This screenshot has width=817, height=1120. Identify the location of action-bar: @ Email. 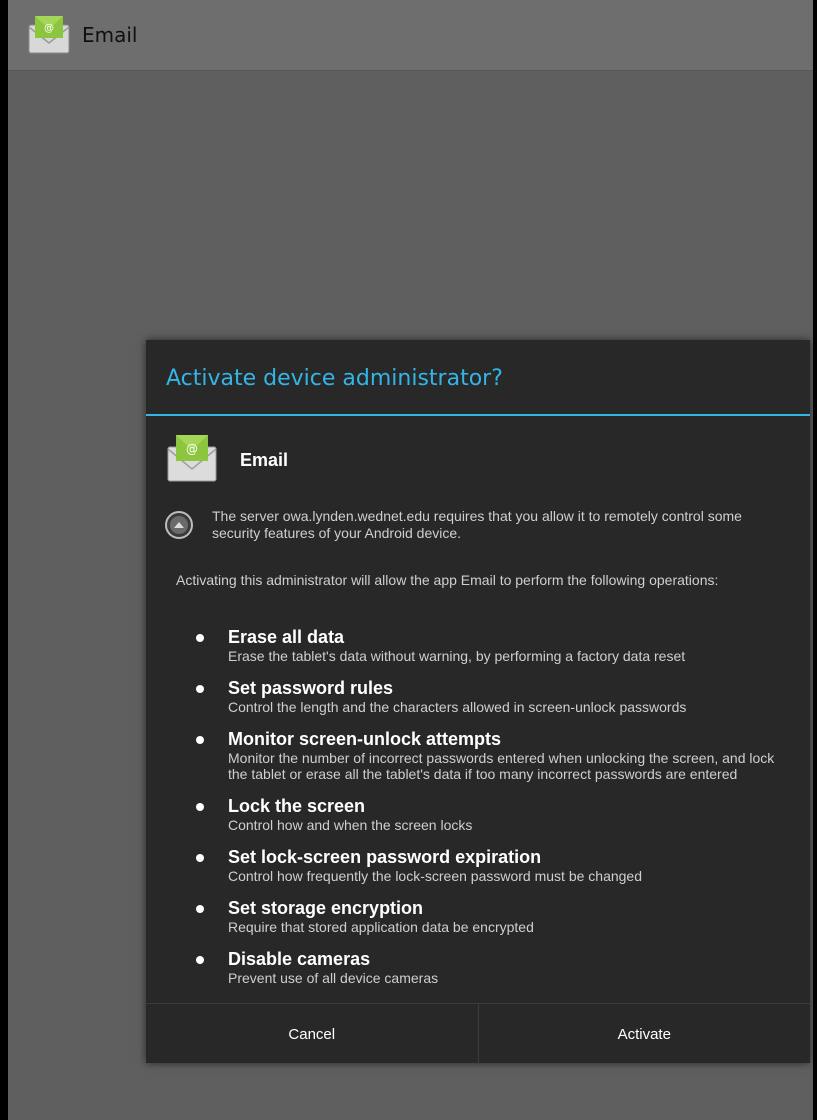
(410, 35).